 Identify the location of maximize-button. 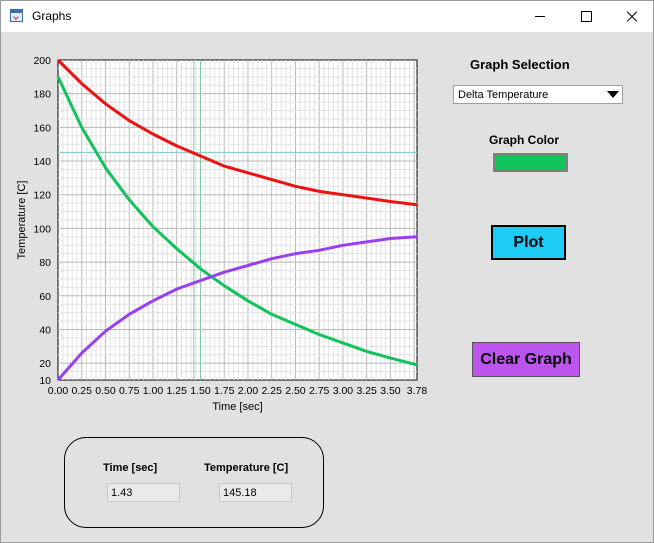
(586, 16).